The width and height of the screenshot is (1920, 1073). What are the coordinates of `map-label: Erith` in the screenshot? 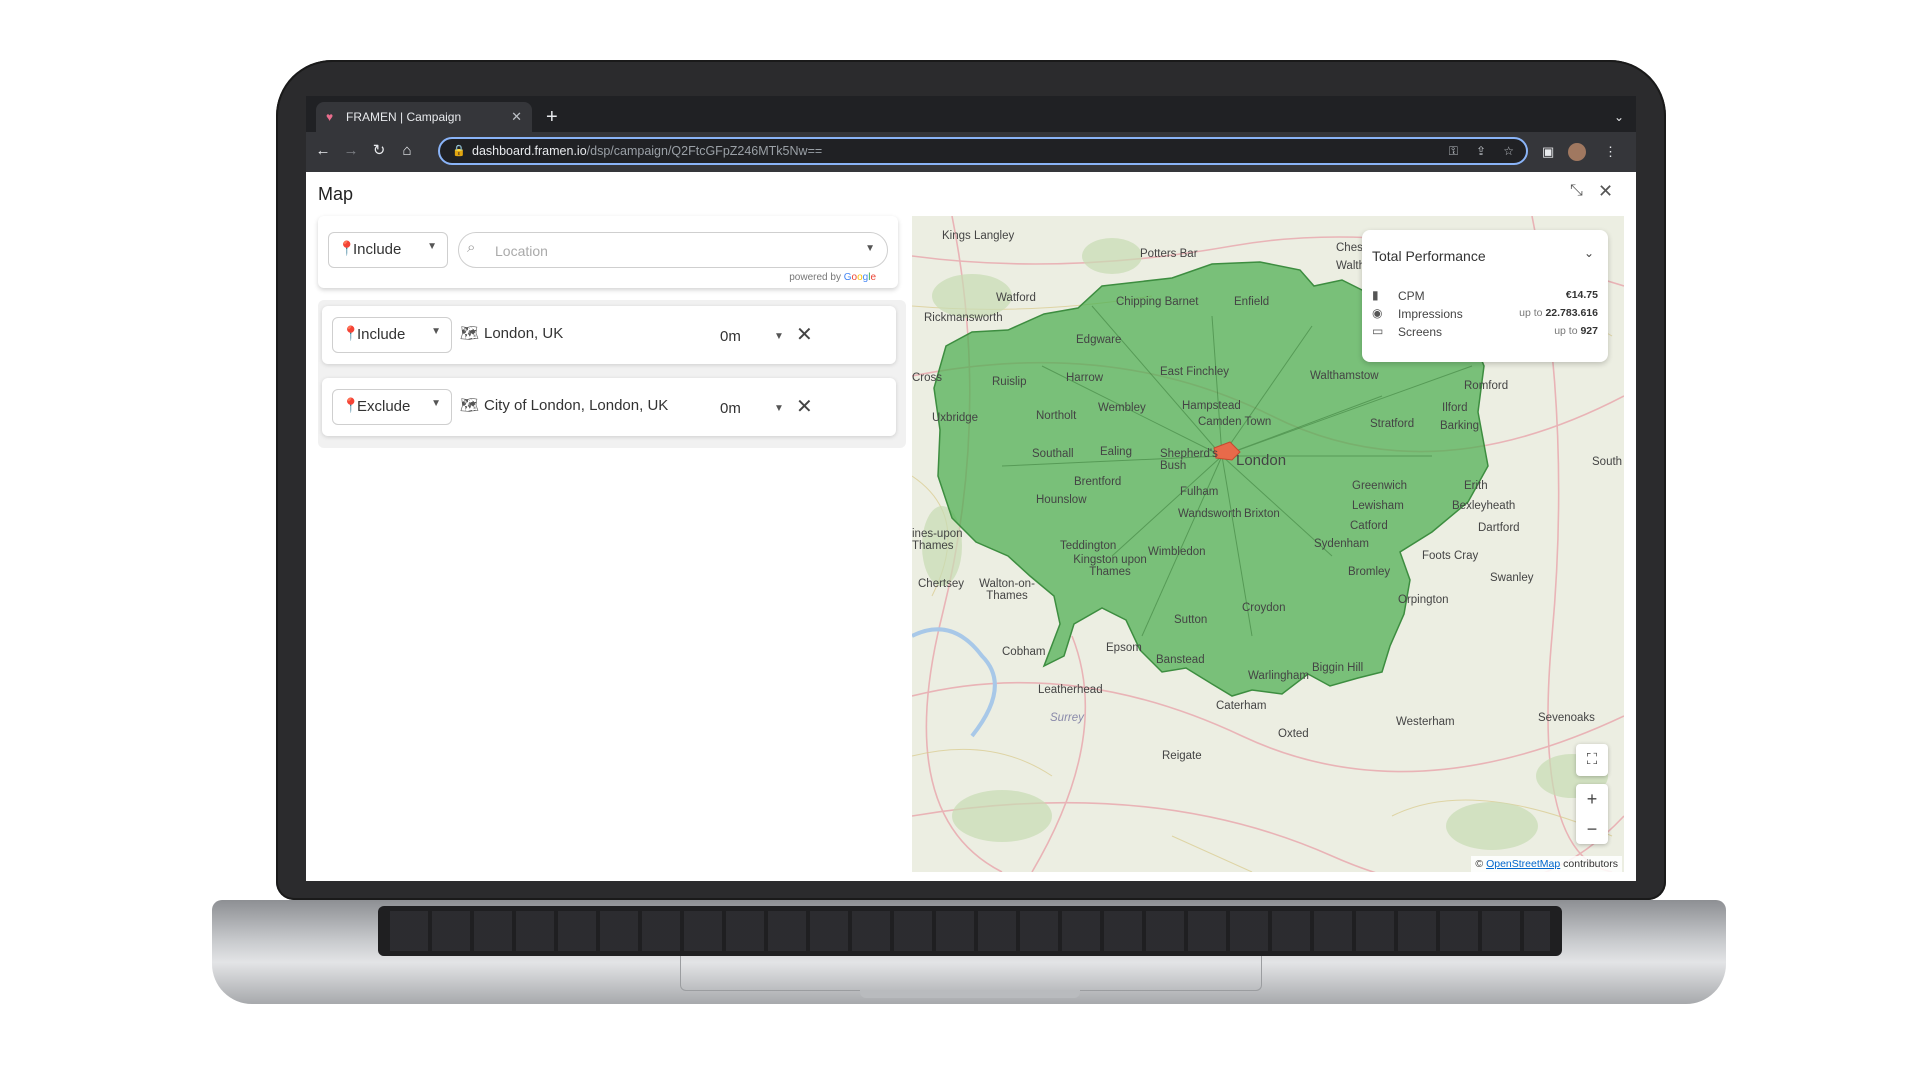 It's located at (1476, 486).